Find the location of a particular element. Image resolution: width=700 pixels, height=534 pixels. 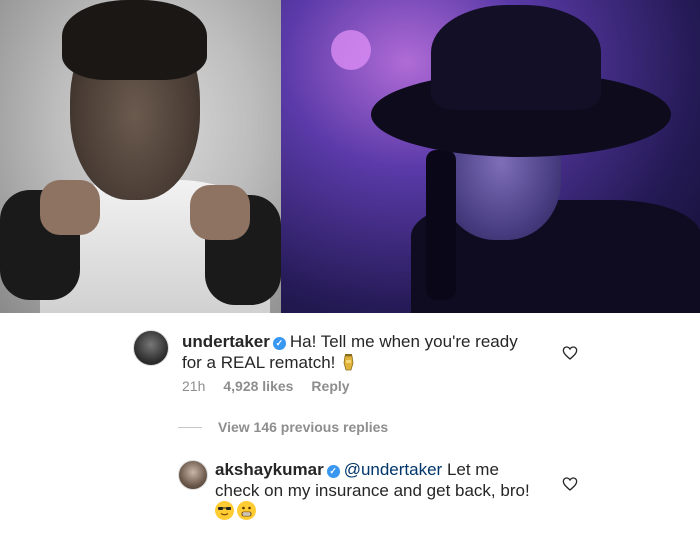

reply-button: Reply is located at coordinates (330, 386).